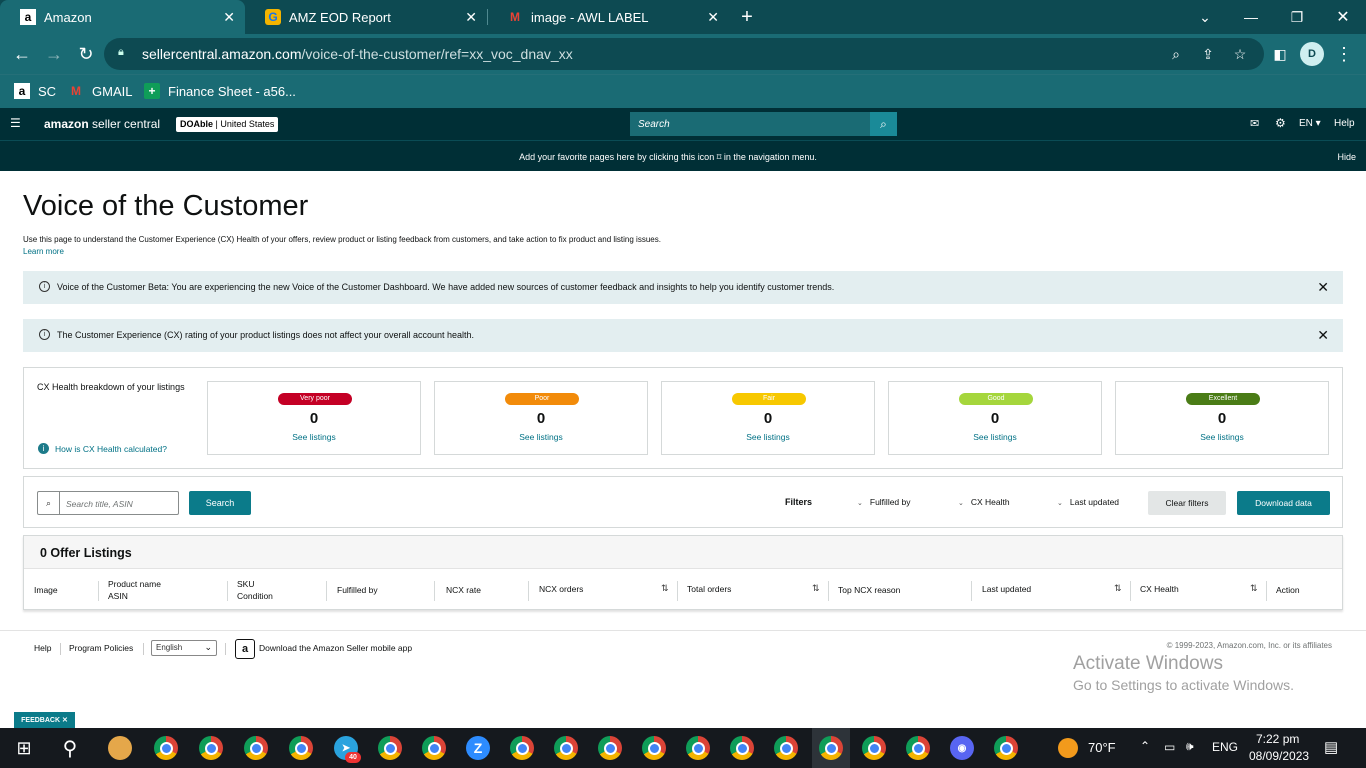 The height and width of the screenshot is (768, 1366). What do you see at coordinates (102, 448) in the screenshot?
I see `cx-health-how-link: i How is CX Health calculated?` at bounding box center [102, 448].